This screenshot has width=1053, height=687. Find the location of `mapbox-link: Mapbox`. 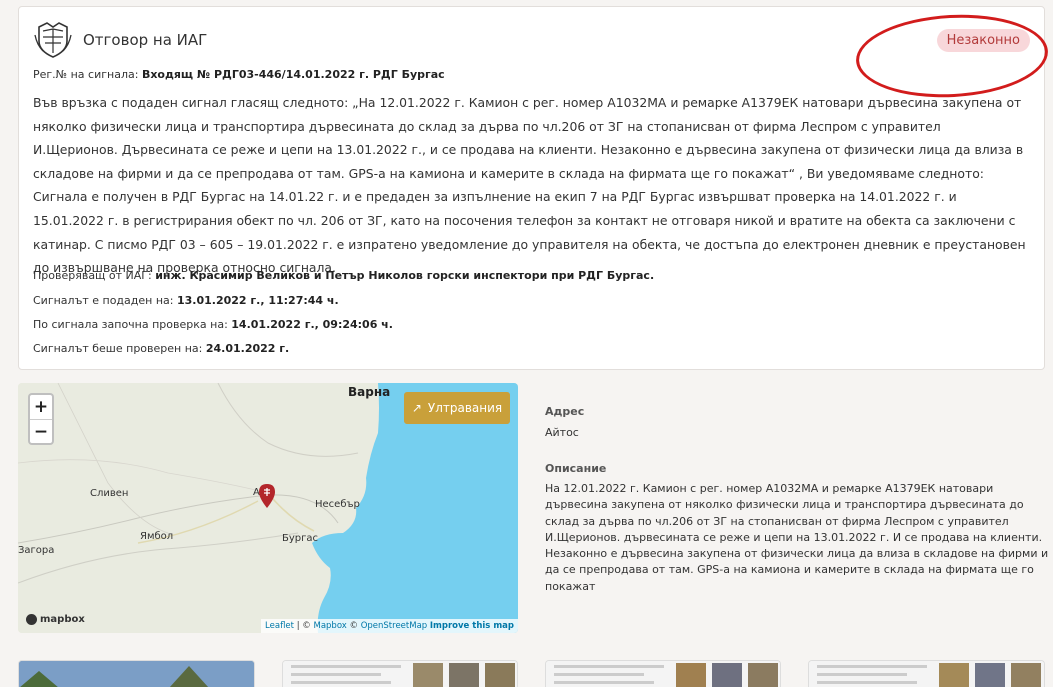

mapbox-link: Mapbox is located at coordinates (329, 626).